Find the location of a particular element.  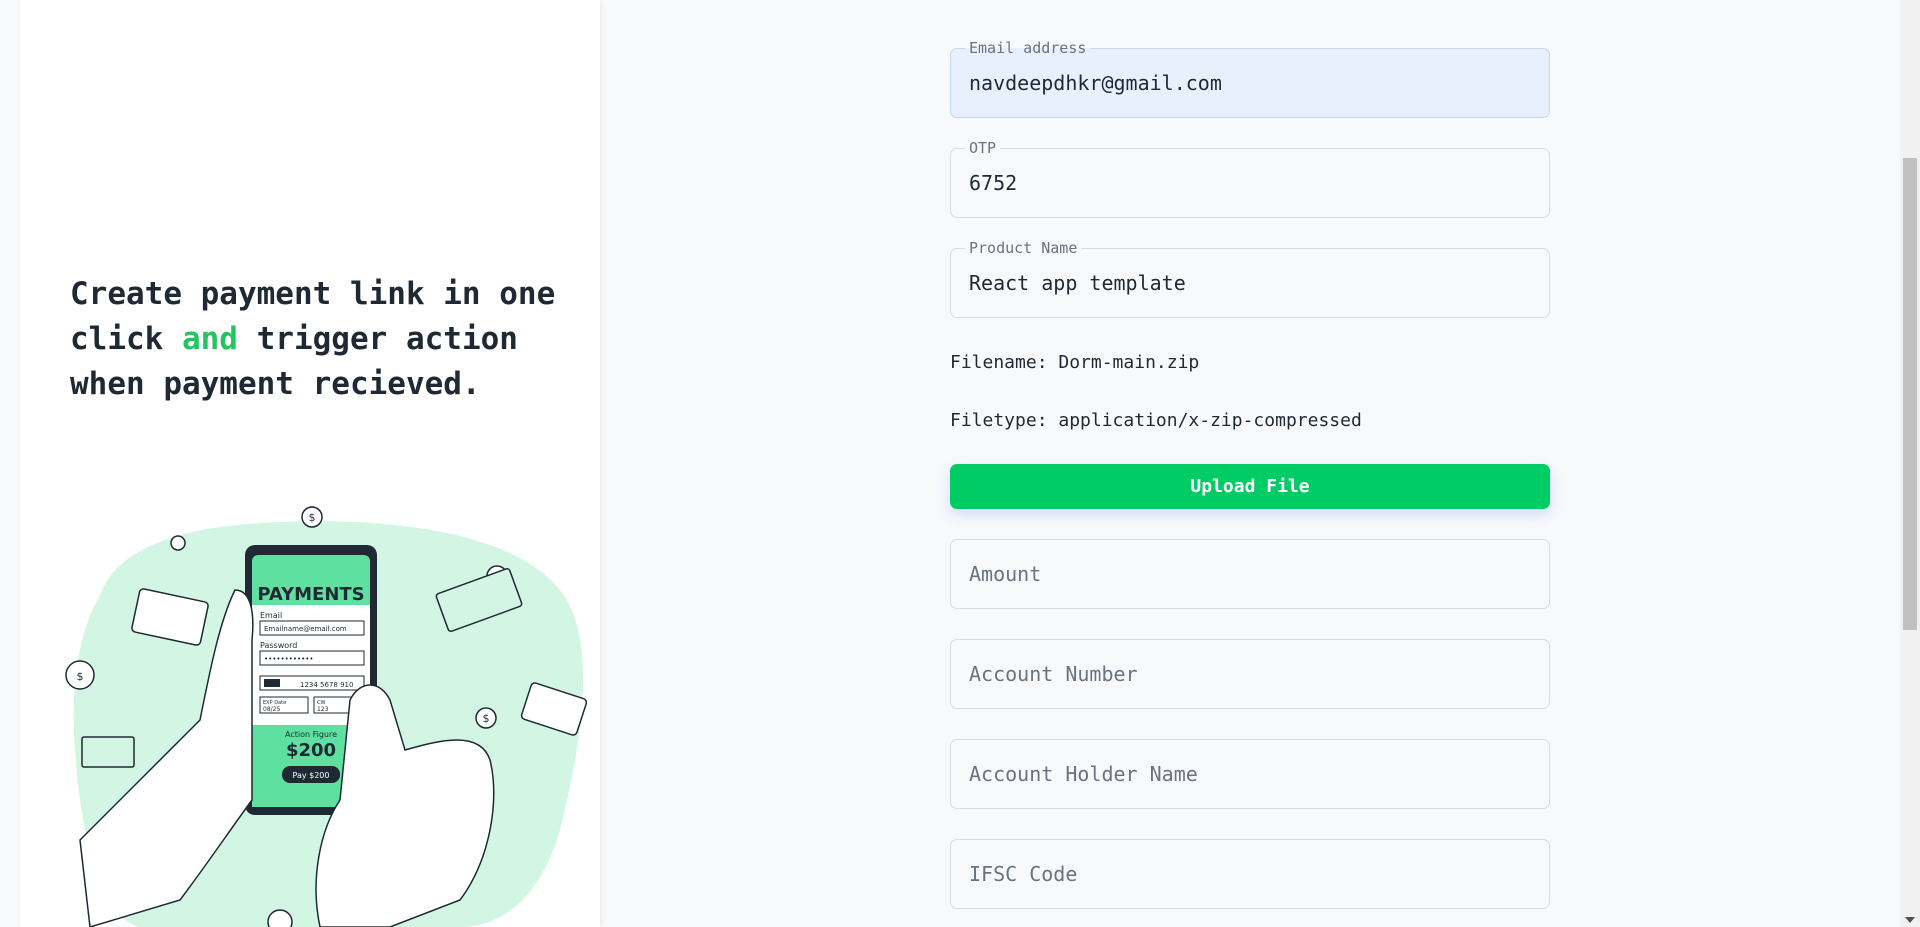

hero-line-1: Create payment link in one is located at coordinates (313, 294).